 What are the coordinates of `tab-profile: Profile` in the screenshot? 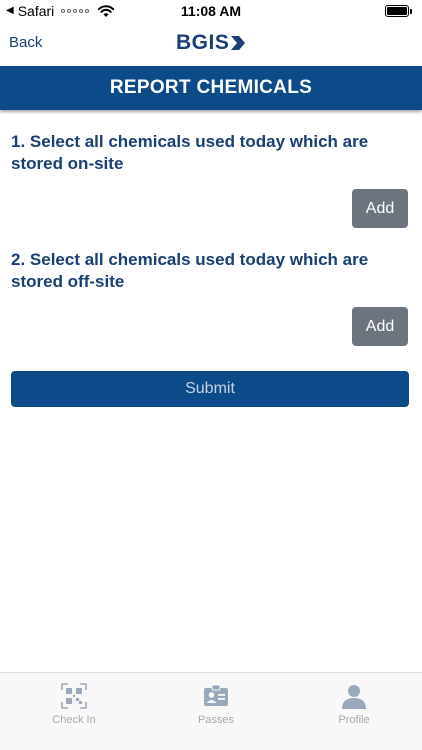 It's located at (354, 708).